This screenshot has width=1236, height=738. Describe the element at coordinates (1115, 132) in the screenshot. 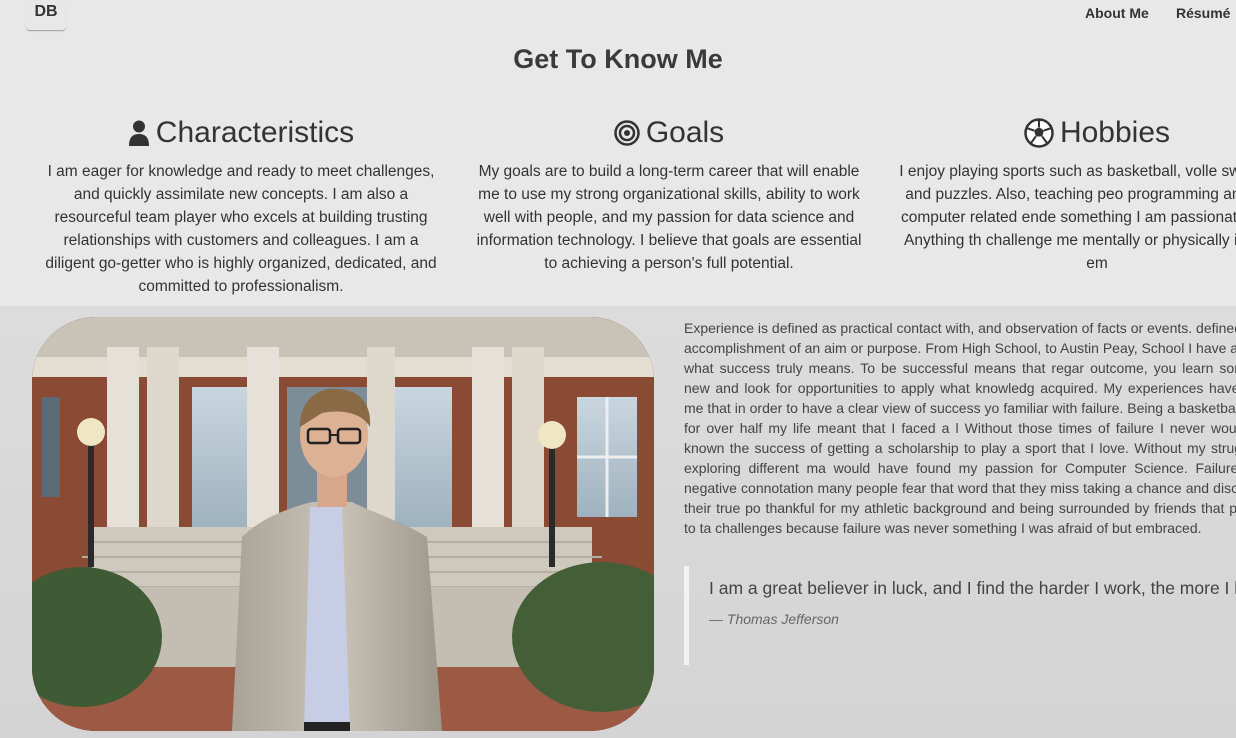

I see `hobbies-title: Hobbies` at that location.